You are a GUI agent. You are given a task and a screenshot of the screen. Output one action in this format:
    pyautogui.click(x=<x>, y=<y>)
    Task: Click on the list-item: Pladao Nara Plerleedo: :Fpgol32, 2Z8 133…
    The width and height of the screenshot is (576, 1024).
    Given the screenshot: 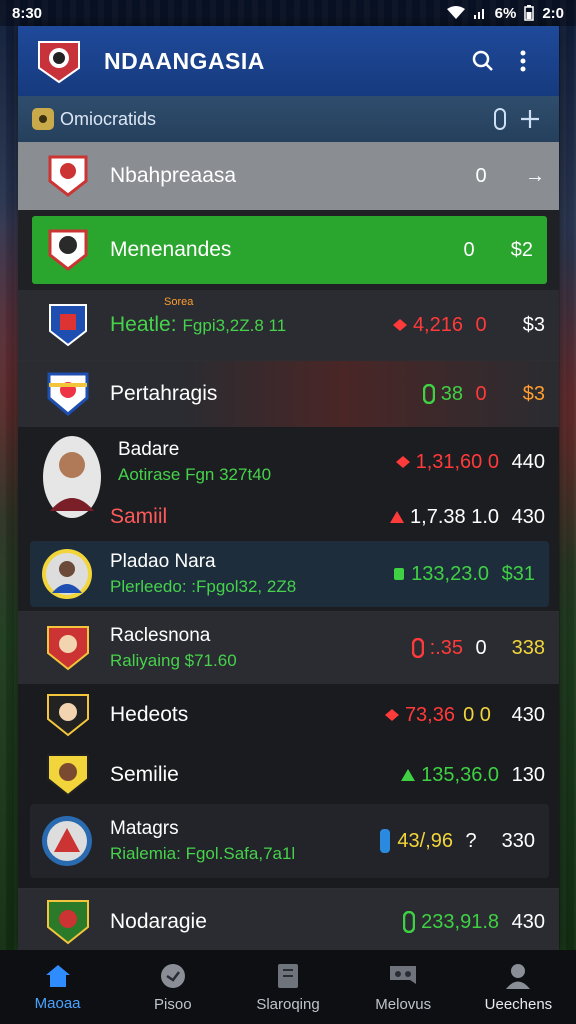 What is the action you would take?
    pyautogui.click(x=289, y=574)
    